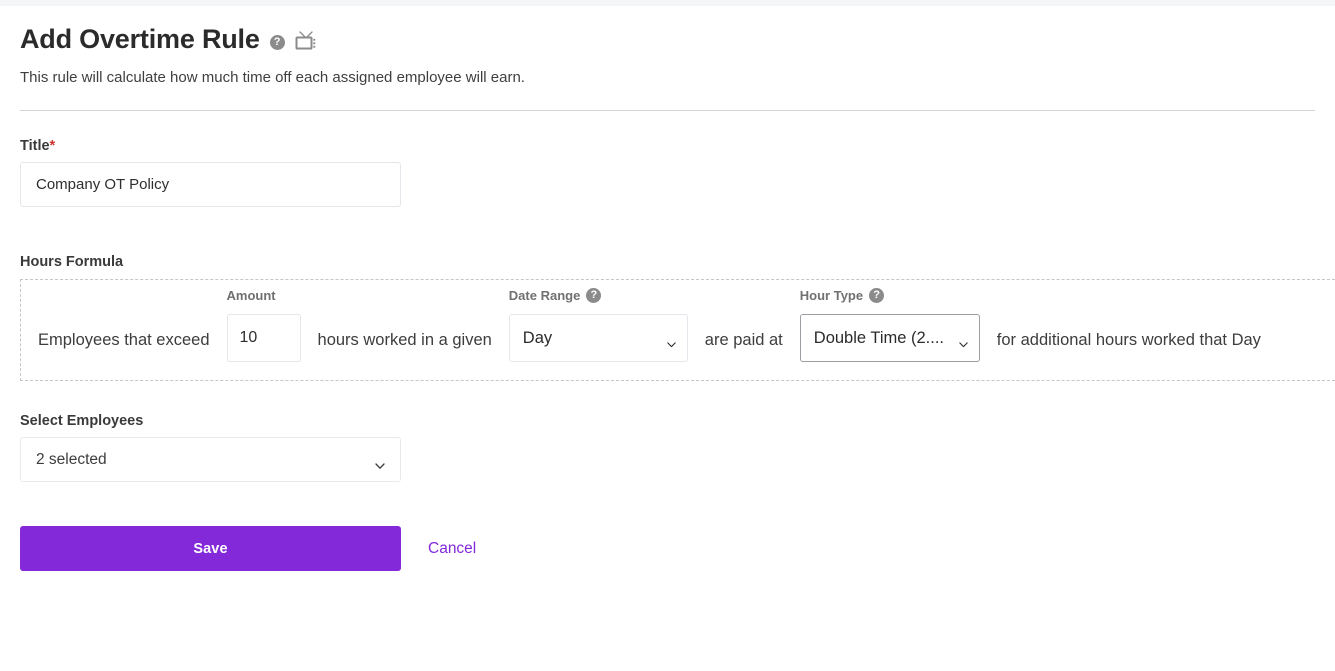  I want to click on date-range-select-wrap: Day, so click(598, 338).